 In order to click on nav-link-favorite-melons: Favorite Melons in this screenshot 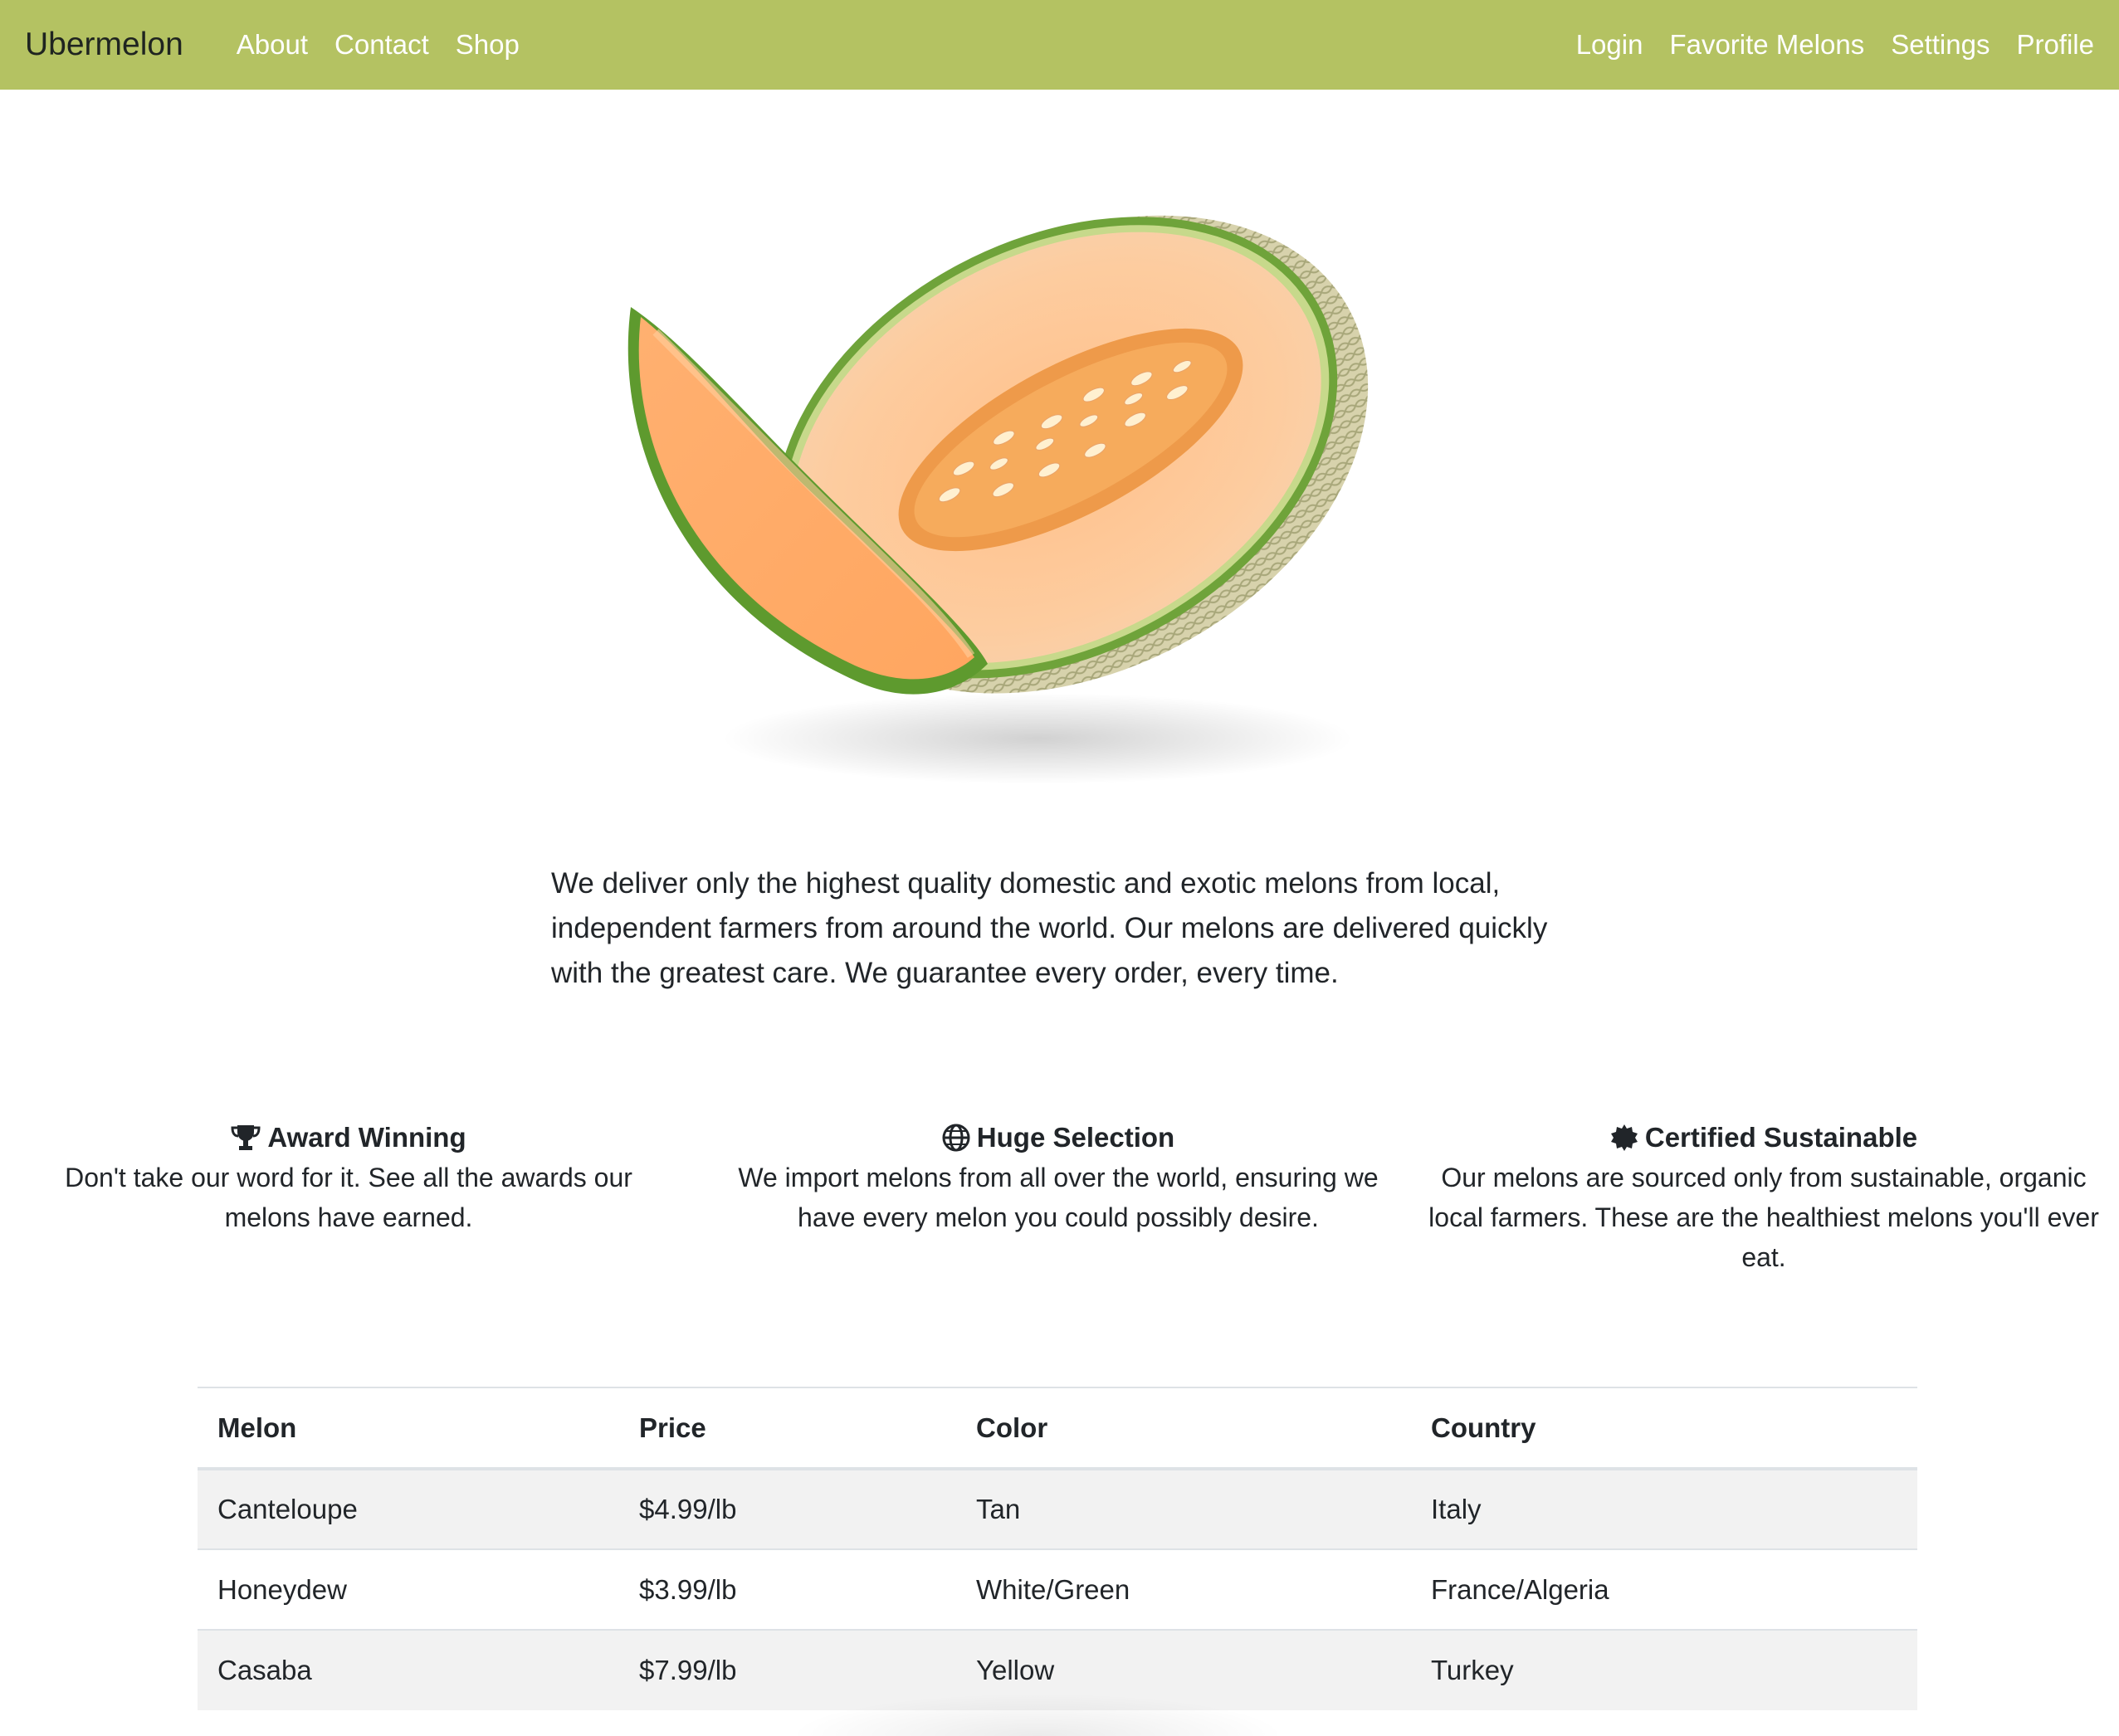, I will do `click(1767, 45)`.